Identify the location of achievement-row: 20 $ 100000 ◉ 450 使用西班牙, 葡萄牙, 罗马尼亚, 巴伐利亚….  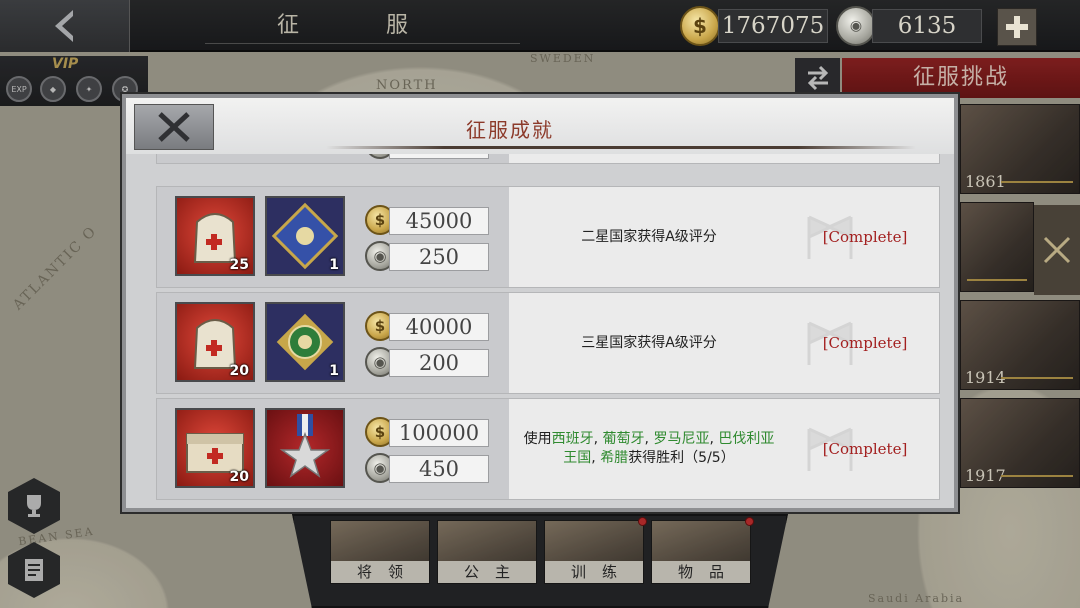
(548, 449).